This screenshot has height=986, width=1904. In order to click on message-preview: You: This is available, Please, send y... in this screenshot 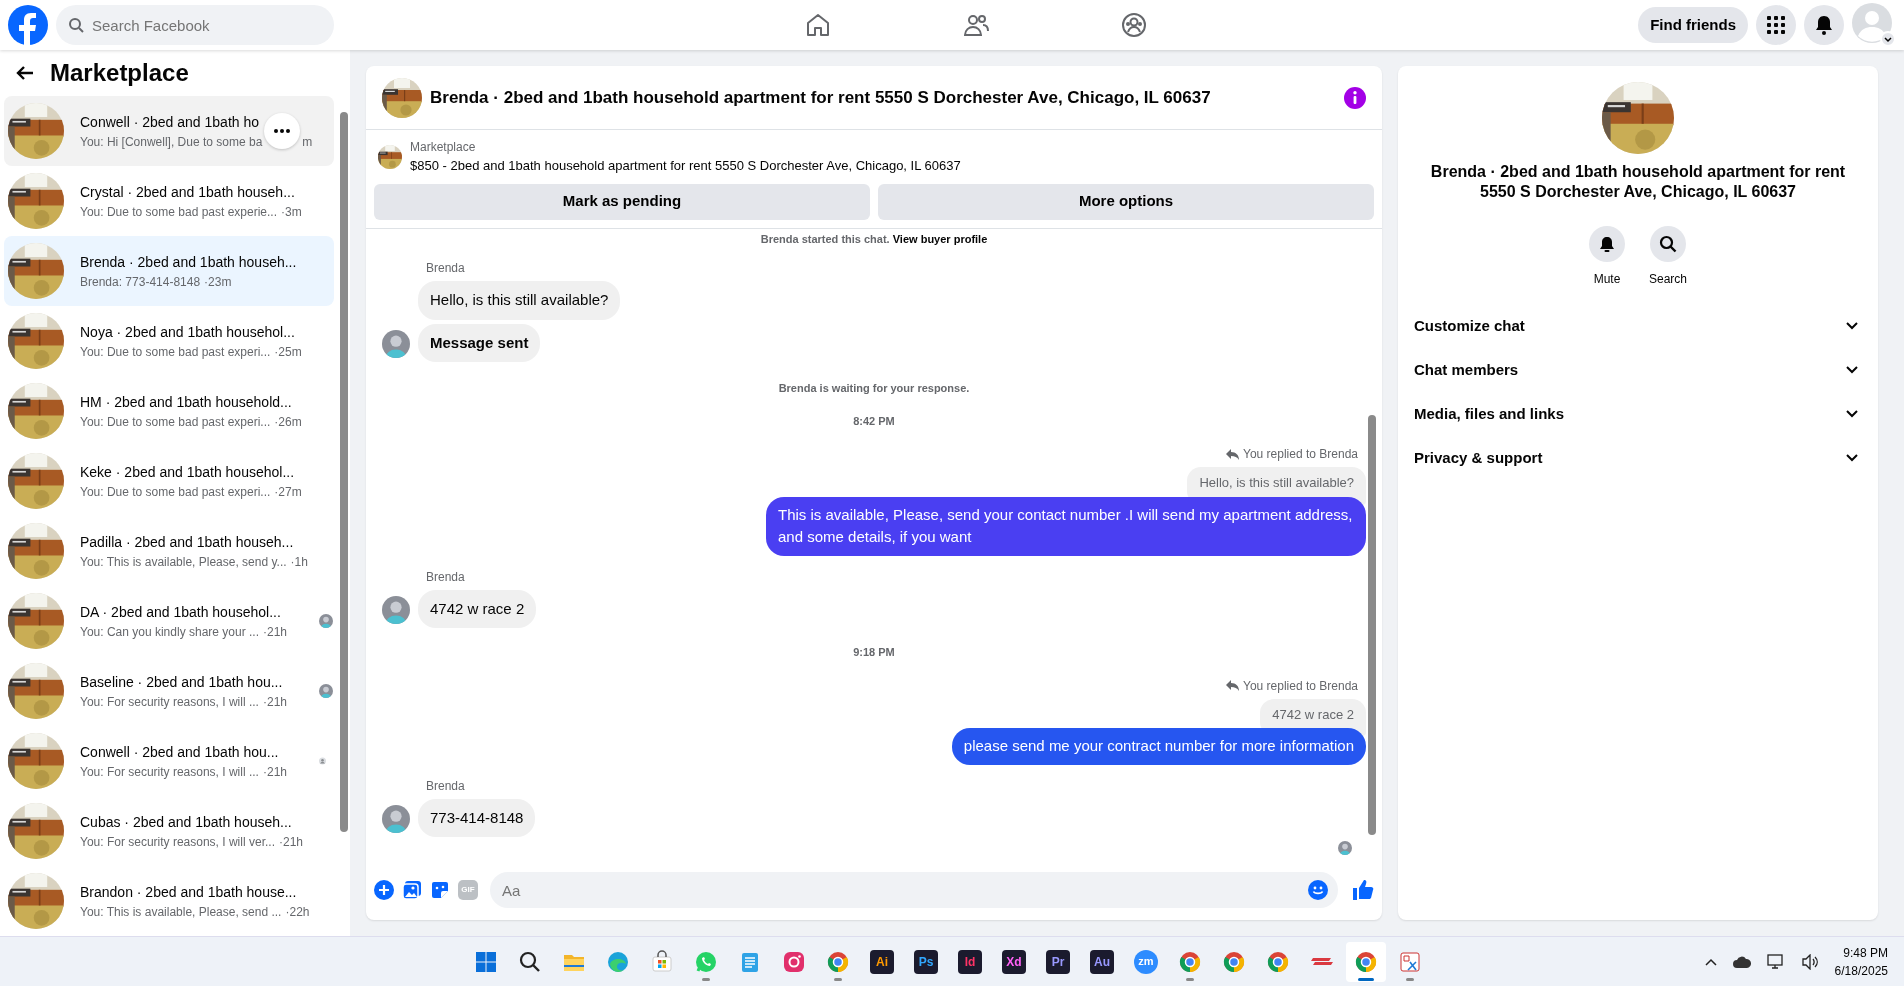, I will do `click(183, 562)`.